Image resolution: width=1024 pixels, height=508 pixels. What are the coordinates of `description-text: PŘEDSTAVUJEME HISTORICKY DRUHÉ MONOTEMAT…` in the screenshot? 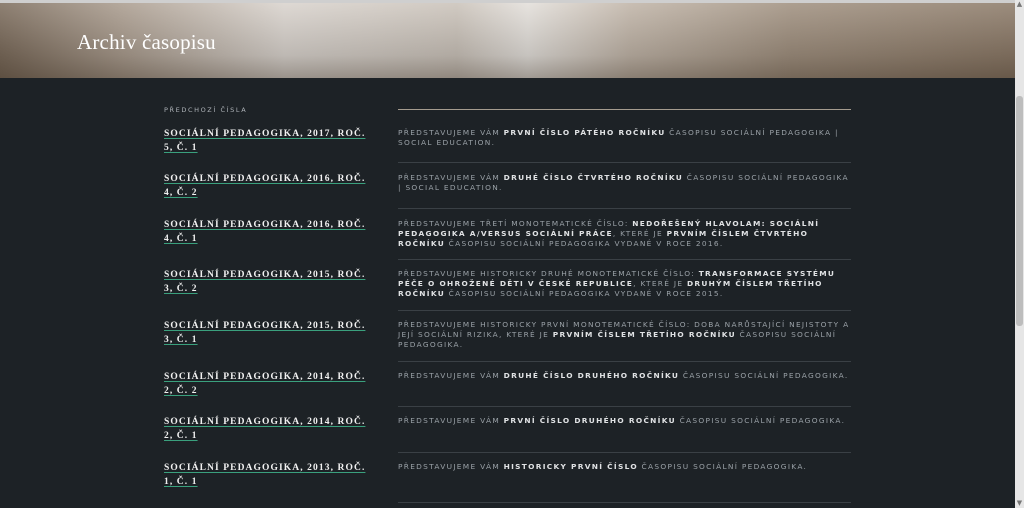 It's located at (548, 273).